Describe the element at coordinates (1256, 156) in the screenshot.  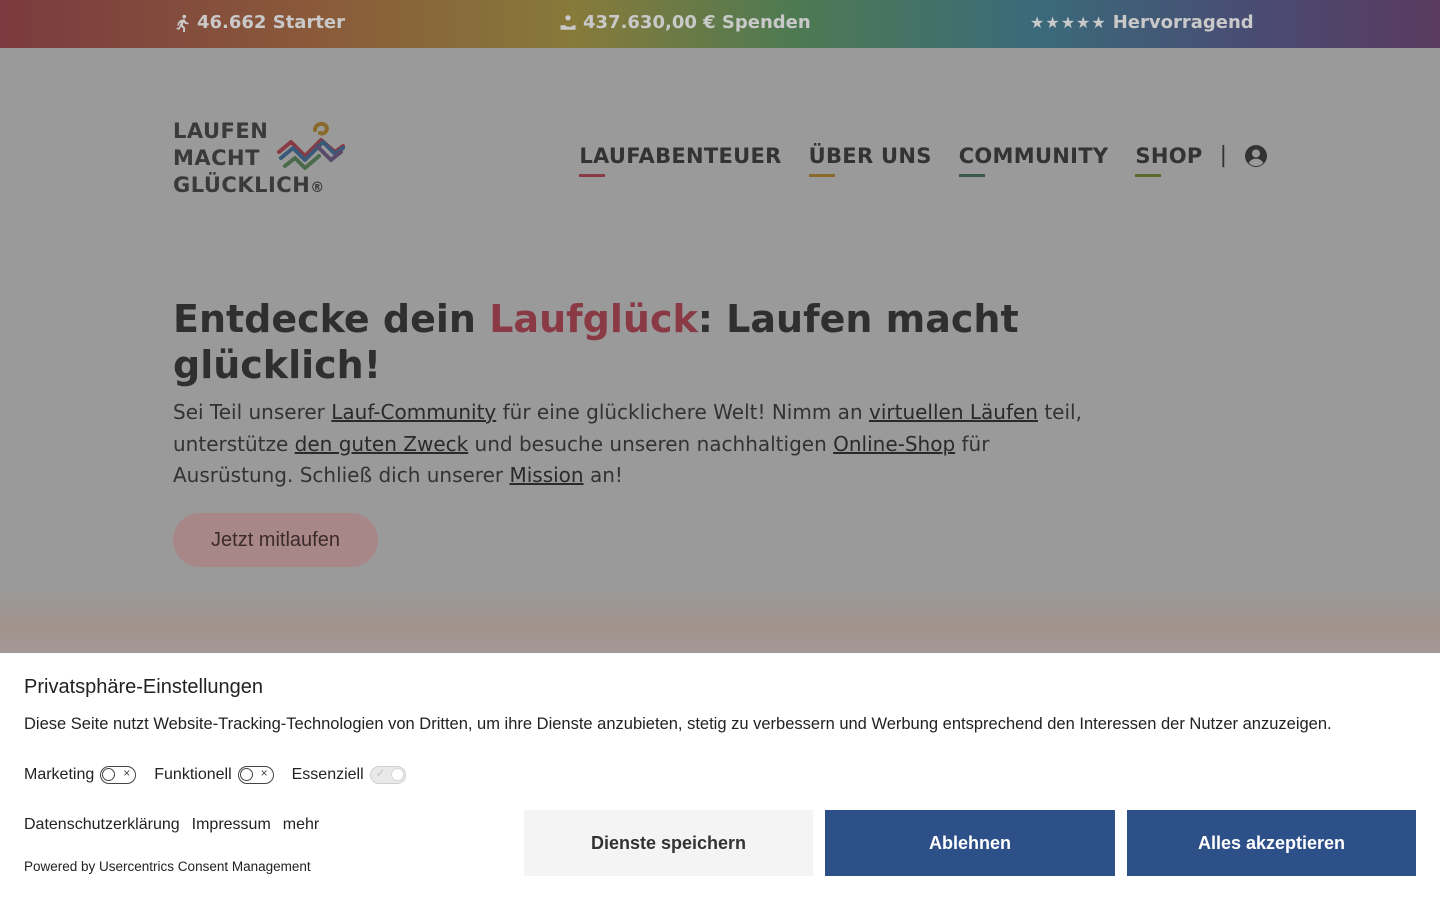
I see `user-account-icon` at that location.